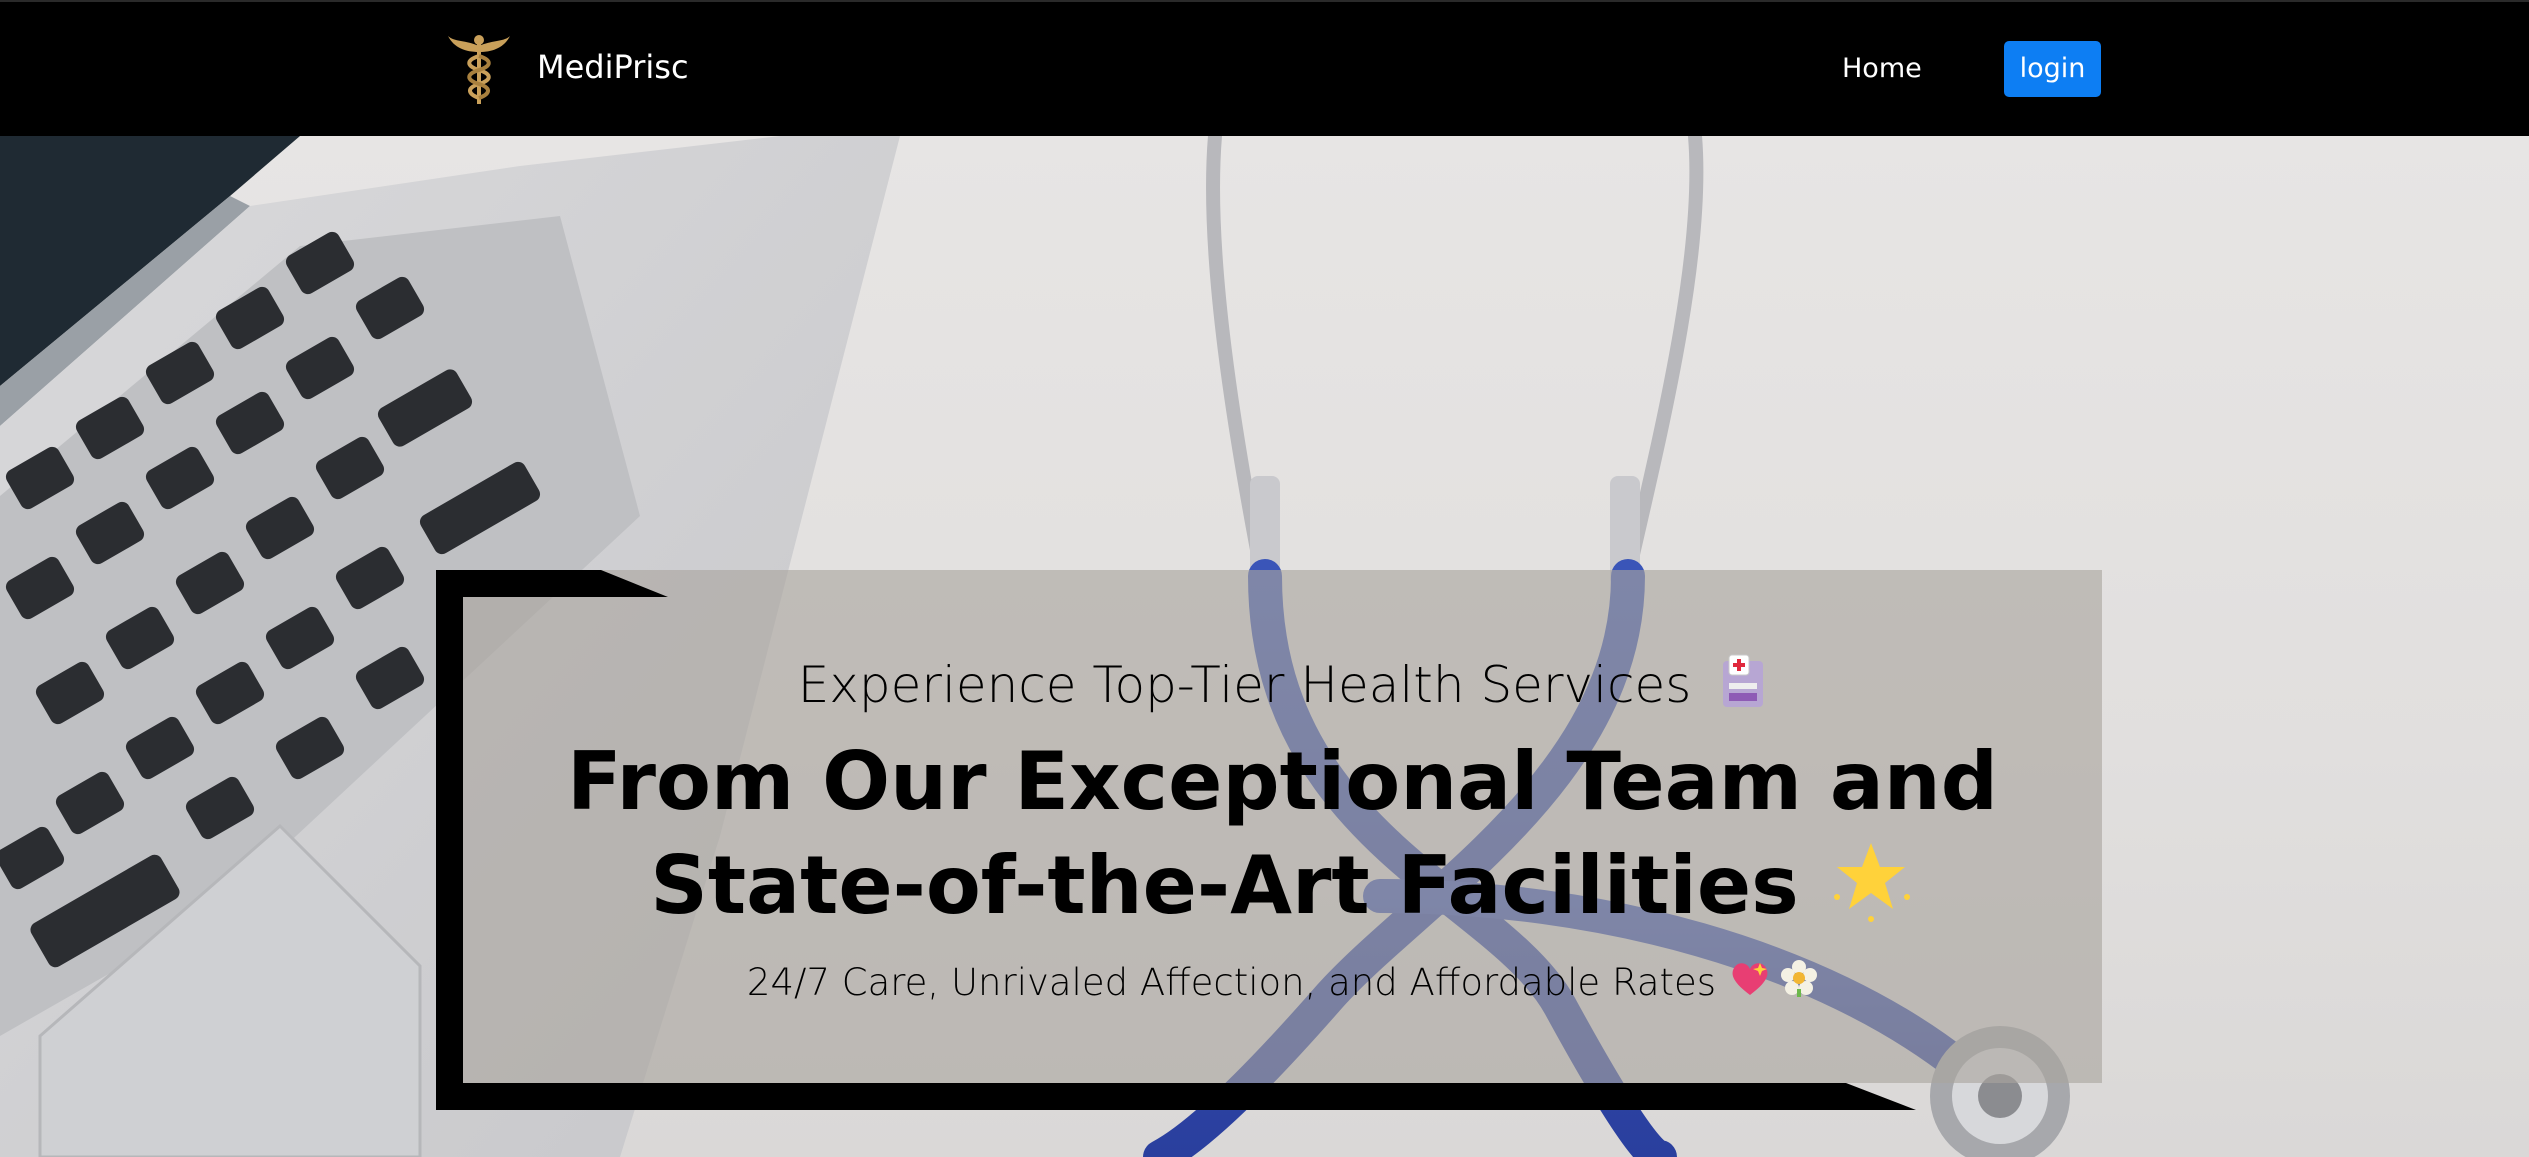  I want to click on hero-subtitle: Experience Top-Tier Health Services, so click(1282, 688).